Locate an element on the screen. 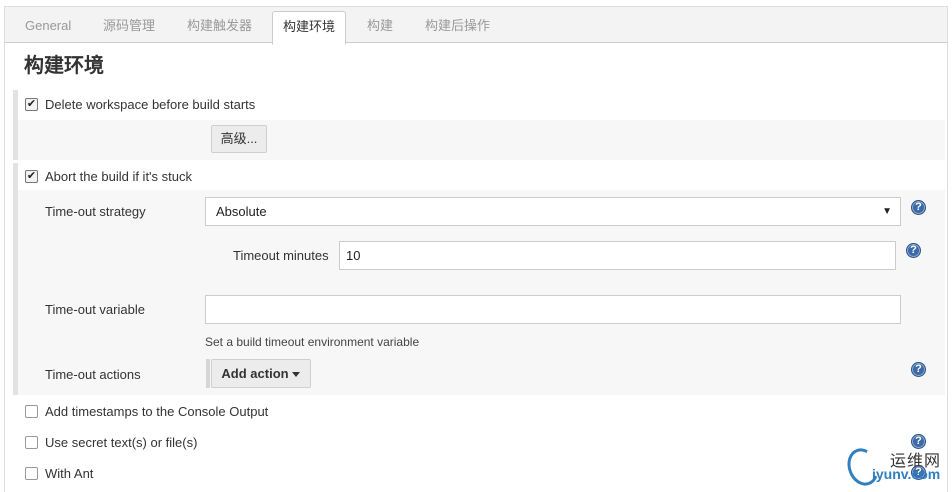 Image resolution: width=952 pixels, height=492 pixels. secret-text-label: Use secret text(s) or file(s) is located at coordinates (121, 442).